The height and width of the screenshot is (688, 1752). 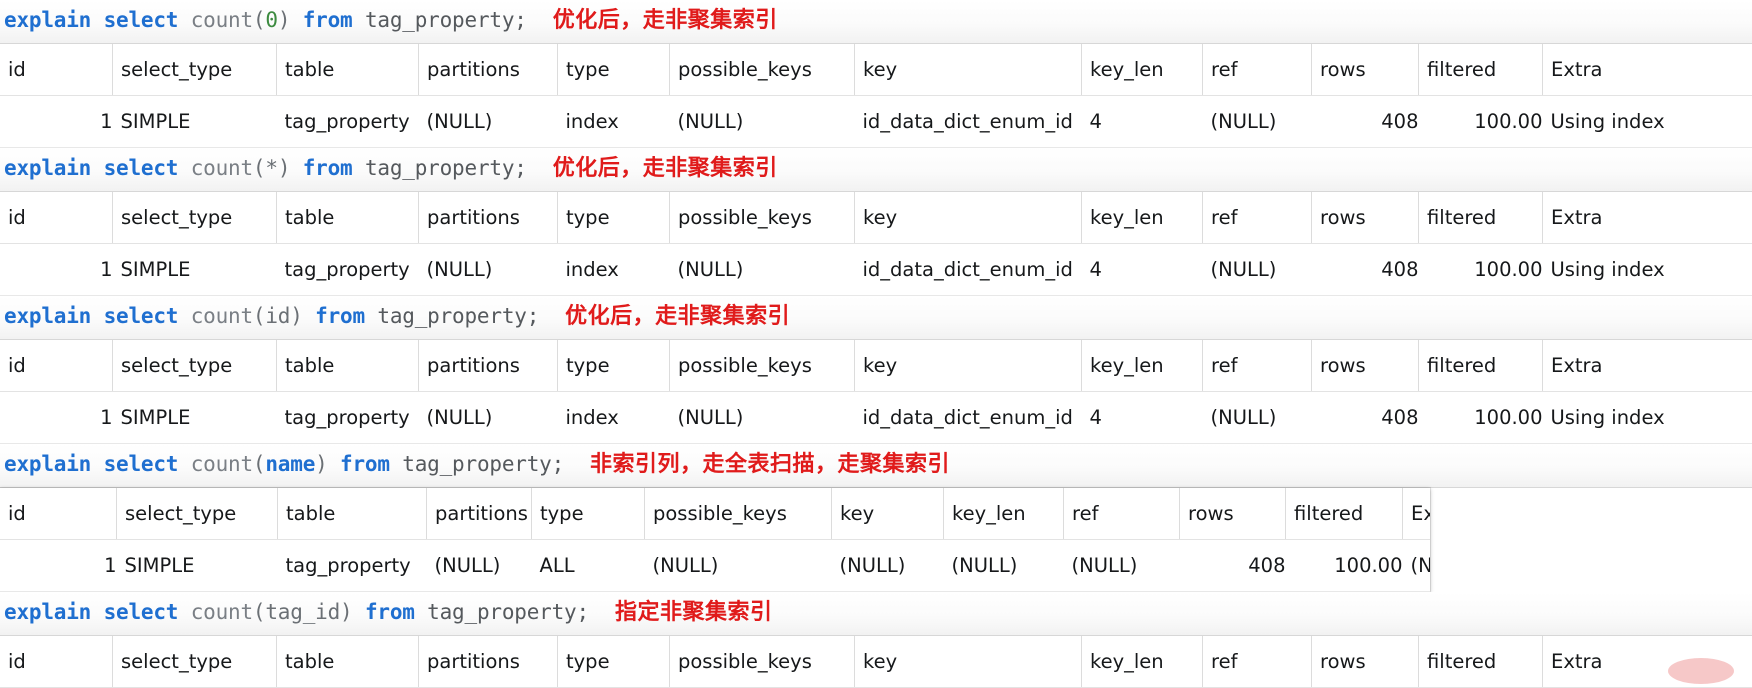 I want to click on sql-keyword-select: select, so click(x=141, y=316).